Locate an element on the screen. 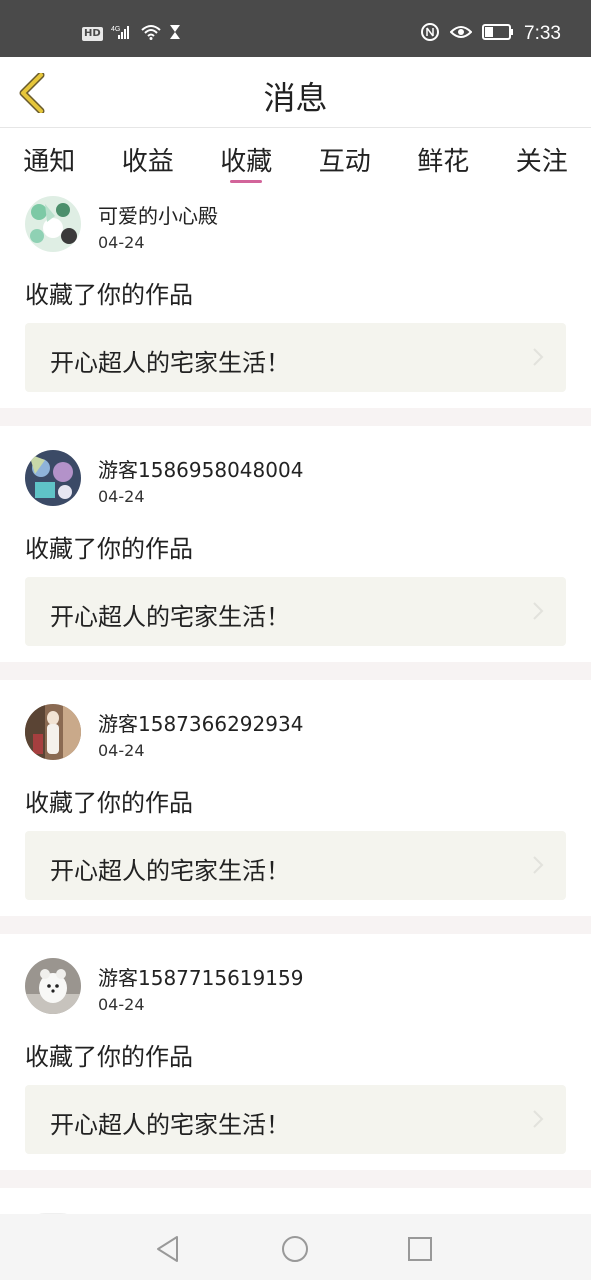 Image resolution: width=591 pixels, height=1280 pixels. status-left: HD 4G is located at coordinates (131, 34).